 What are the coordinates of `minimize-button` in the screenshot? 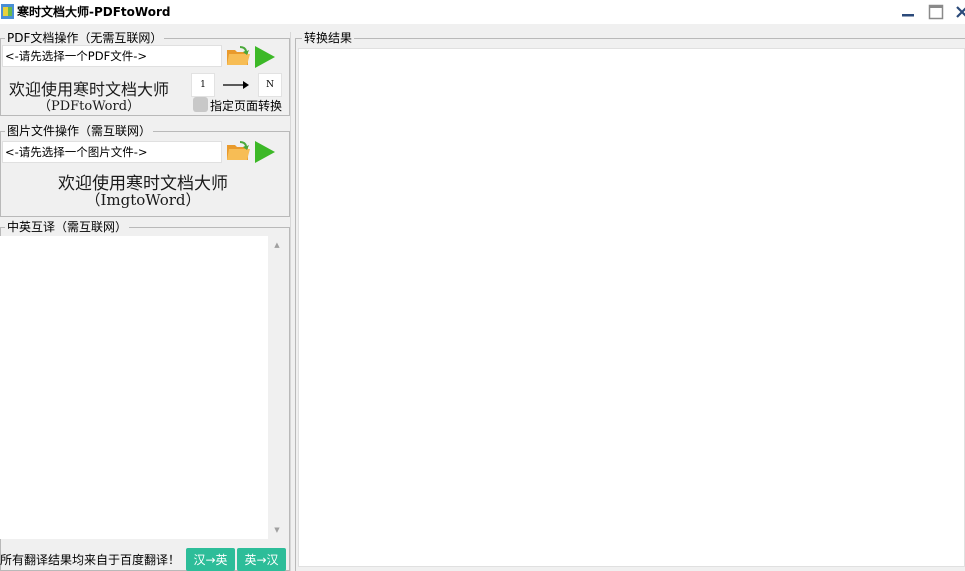 It's located at (908, 12).